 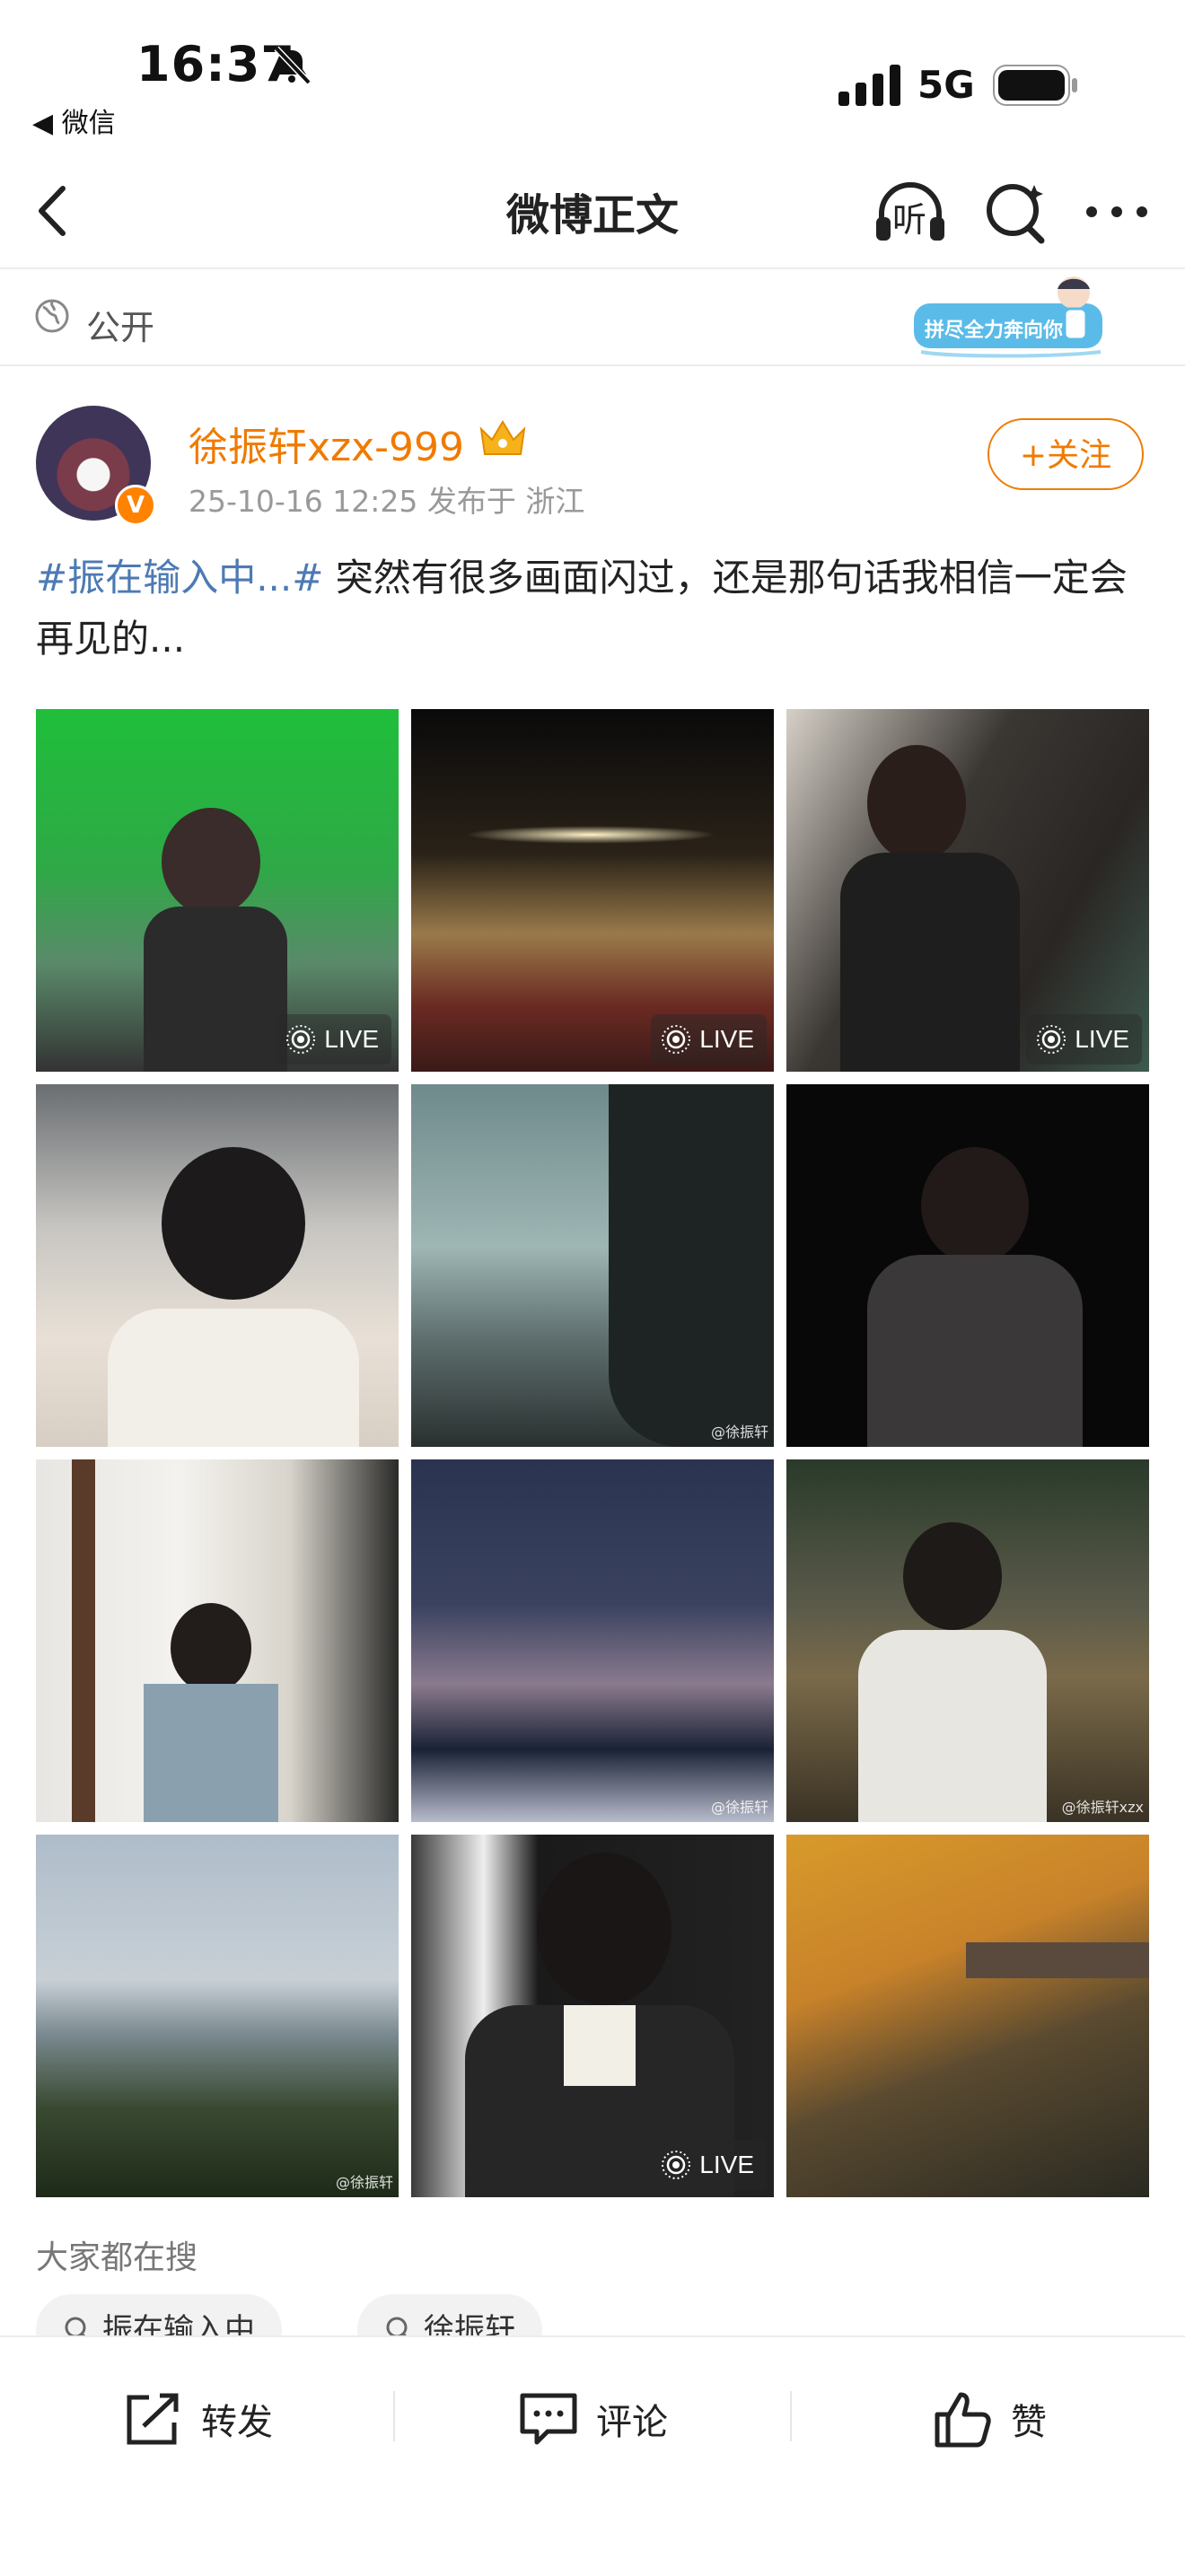 I want to click on fan-badge-sticker: 拼尽全力奔向你, so click(x=1016, y=316).